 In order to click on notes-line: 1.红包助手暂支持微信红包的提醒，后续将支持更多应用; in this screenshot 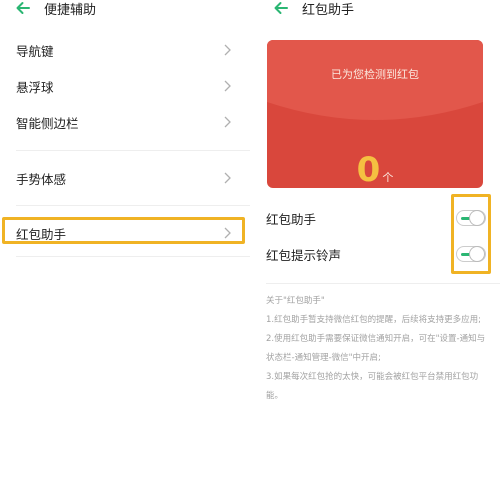, I will do `click(373, 320)`.